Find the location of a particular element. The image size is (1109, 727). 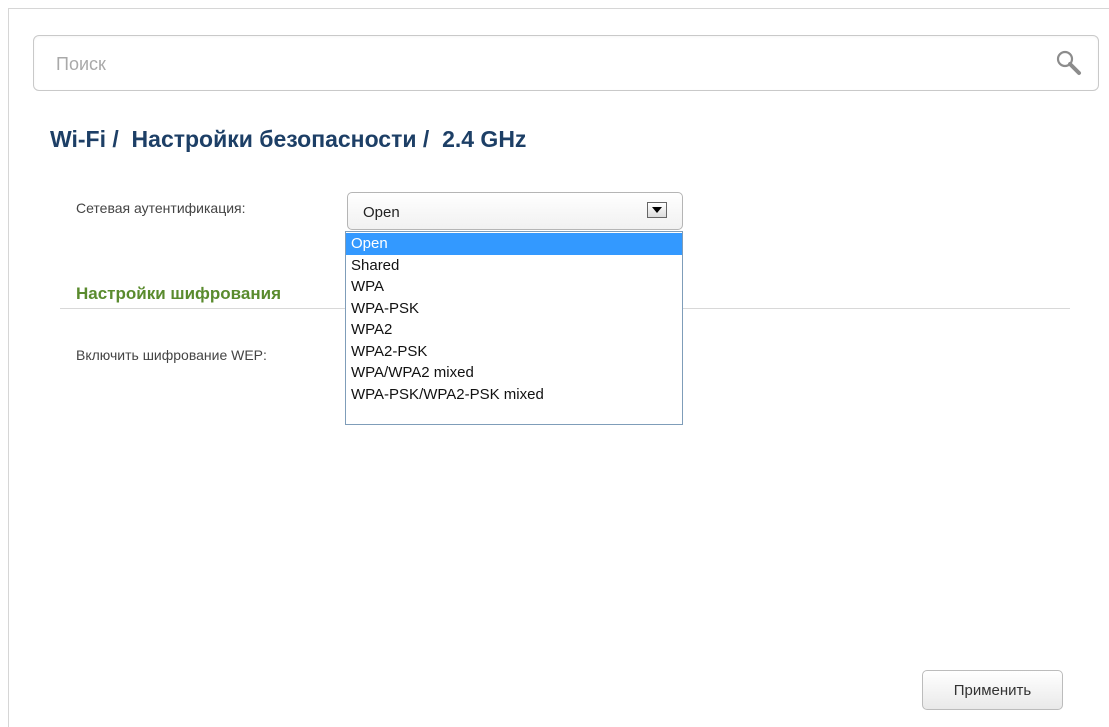

dropdown-option-wpa2: WPA2 is located at coordinates (514, 330).